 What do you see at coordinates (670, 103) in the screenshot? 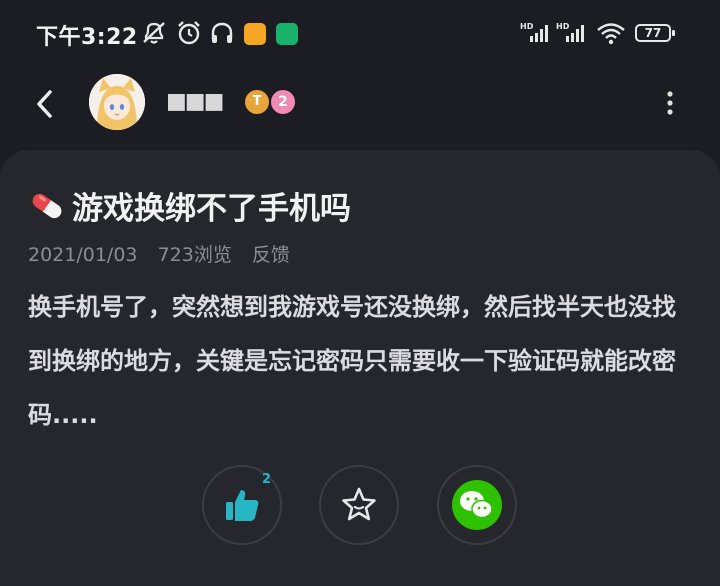
I see `more-icon` at bounding box center [670, 103].